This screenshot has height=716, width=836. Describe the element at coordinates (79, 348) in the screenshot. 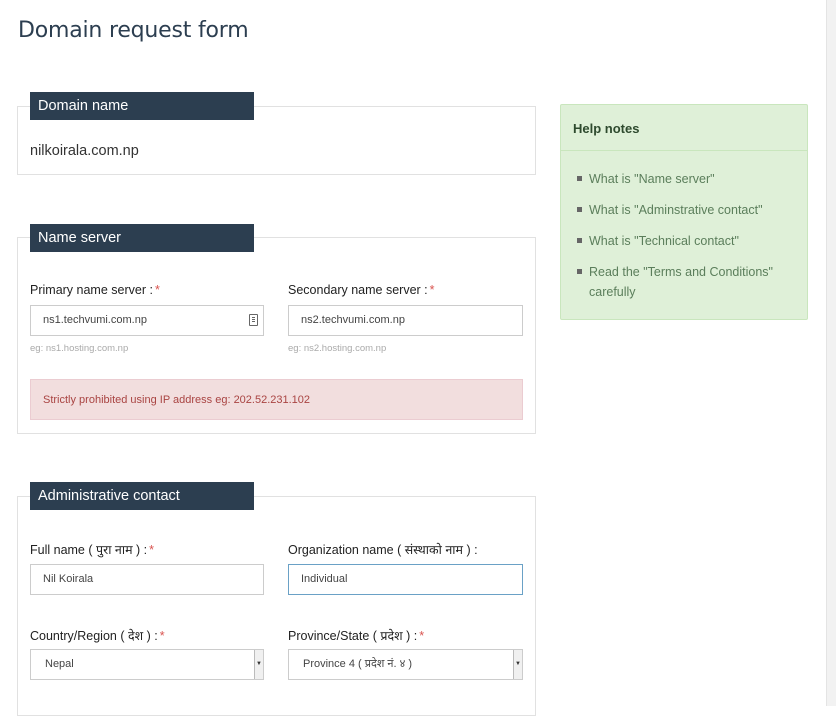

I see `primary-name-server-hint: eg: ns1.hosting.com.np` at that location.